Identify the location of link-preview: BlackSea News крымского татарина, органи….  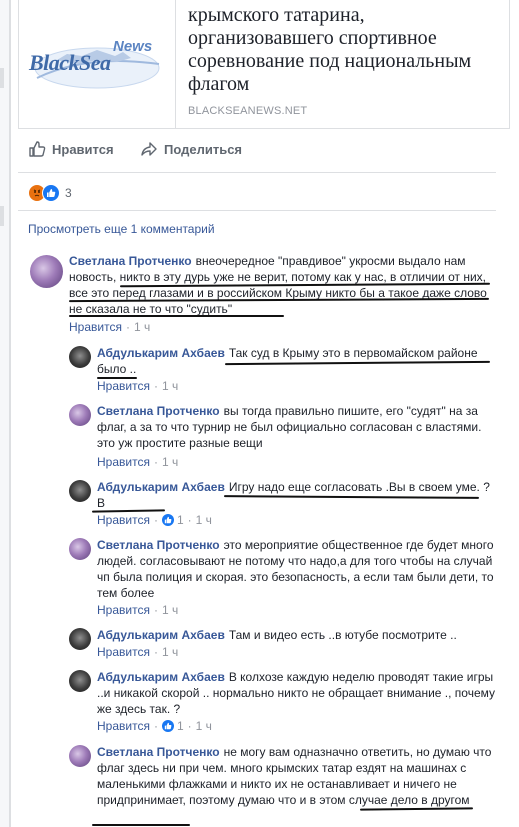
(264, 64).